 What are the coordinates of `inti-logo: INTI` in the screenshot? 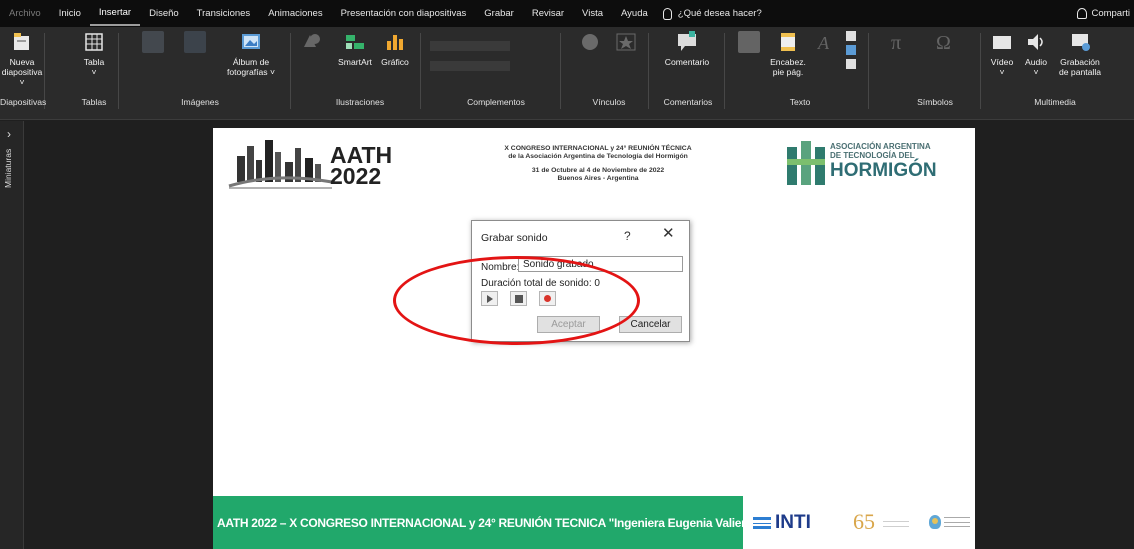 It's located at (782, 523).